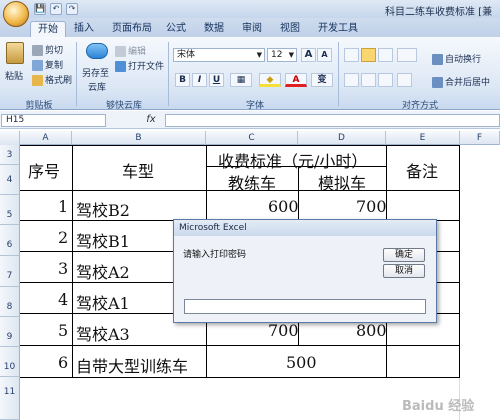 This screenshot has height=420, width=500. Describe the element at coordinates (103, 302) in the screenshot. I see `cell-vehicle-type: 驾校A1` at that location.